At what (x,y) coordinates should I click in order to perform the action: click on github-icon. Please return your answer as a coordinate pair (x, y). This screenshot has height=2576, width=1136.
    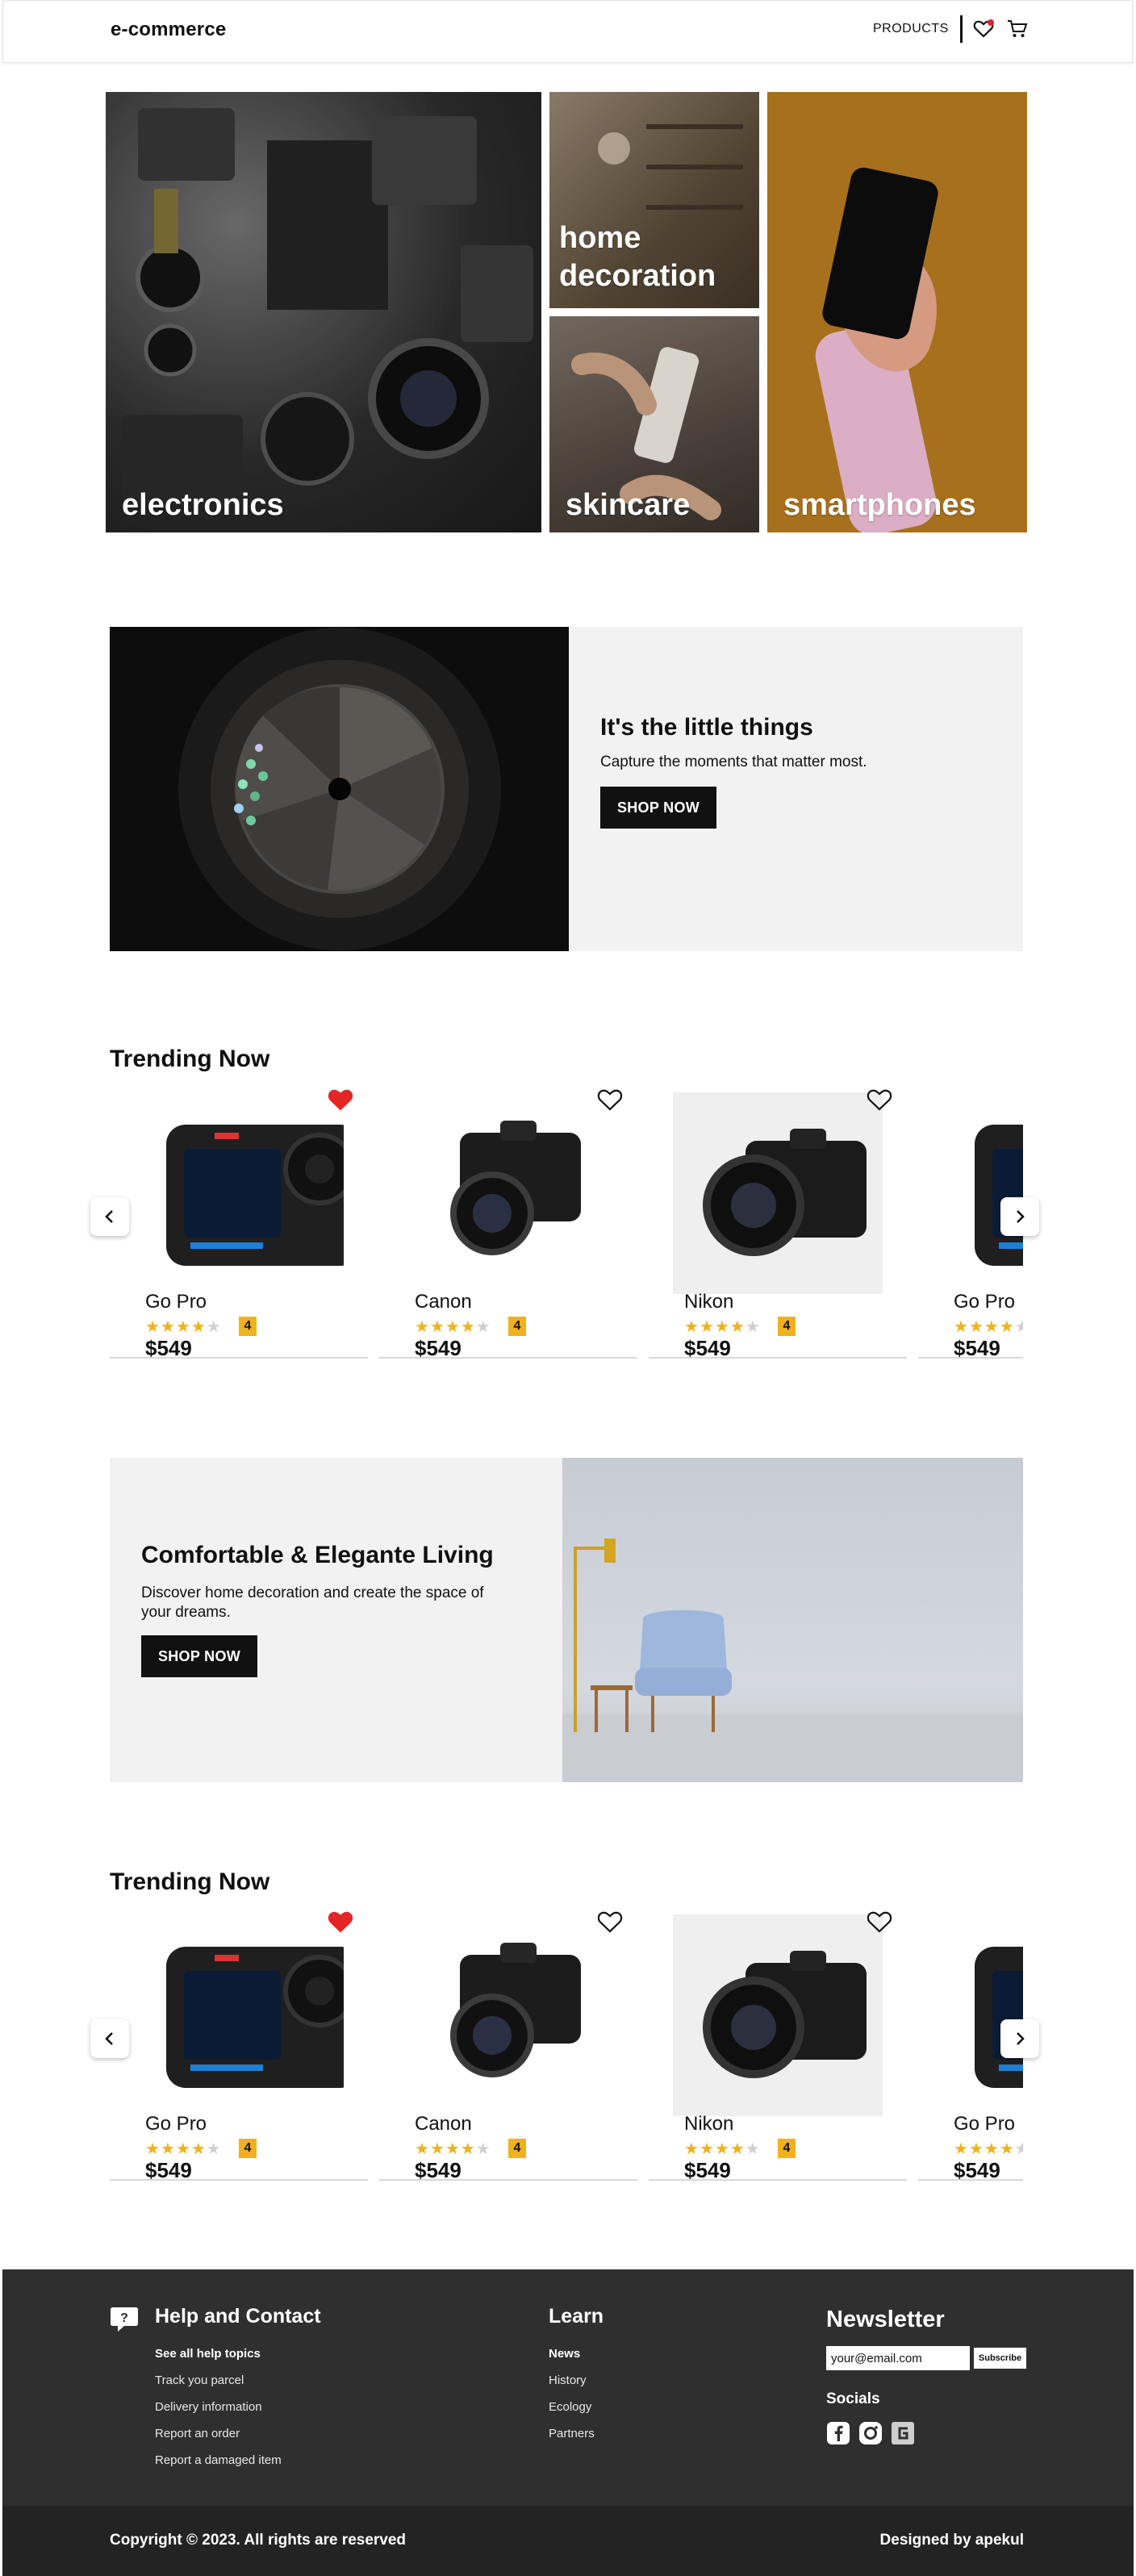
    Looking at the image, I should click on (903, 2433).